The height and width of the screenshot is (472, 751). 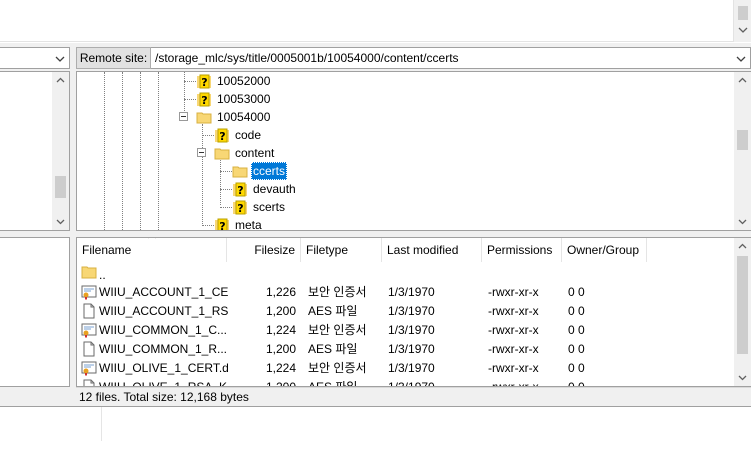 What do you see at coordinates (35, 58) in the screenshot?
I see `local-site-combo` at bounding box center [35, 58].